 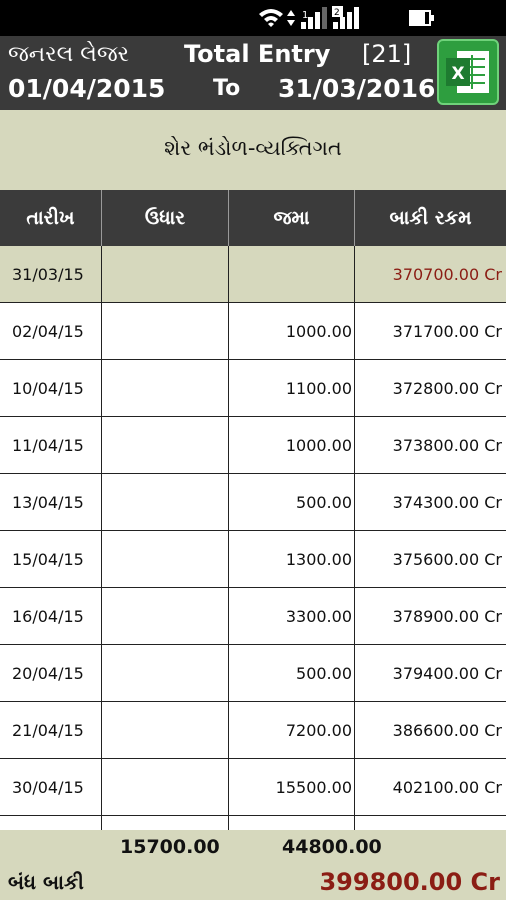 What do you see at coordinates (292, 730) in the screenshot?
I see `cell-credit: 7200.00` at bounding box center [292, 730].